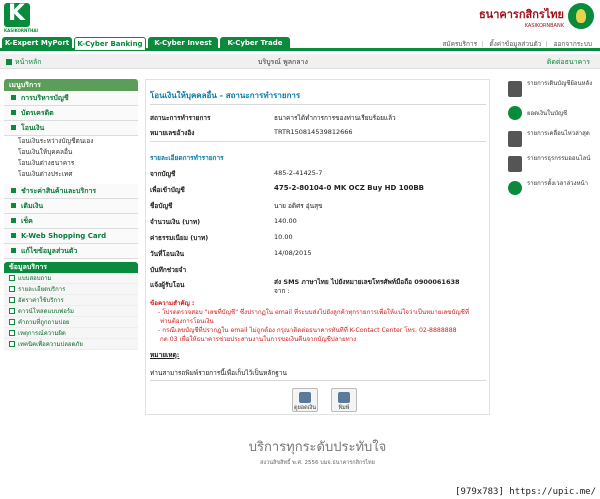 Image resolution: width=600 pixels, height=499 pixels. What do you see at coordinates (459, 44) in the screenshot?
I see `register-link: สมัครบริการ` at bounding box center [459, 44].